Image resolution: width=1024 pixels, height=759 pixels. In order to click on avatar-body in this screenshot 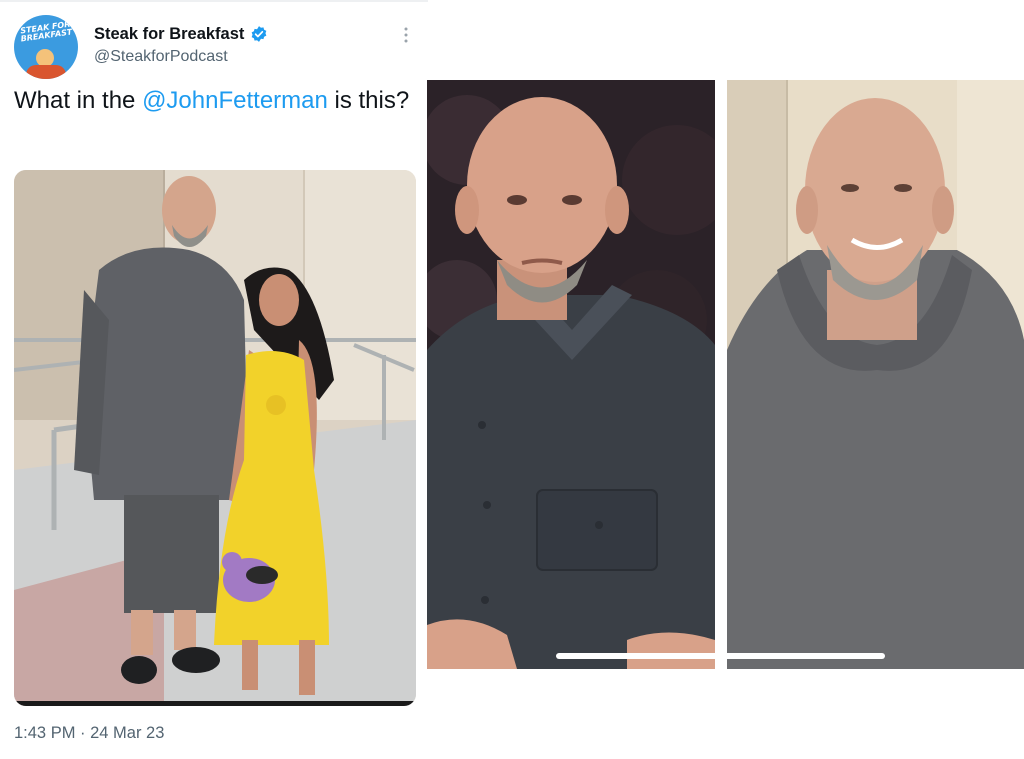, I will do `click(46, 72)`.